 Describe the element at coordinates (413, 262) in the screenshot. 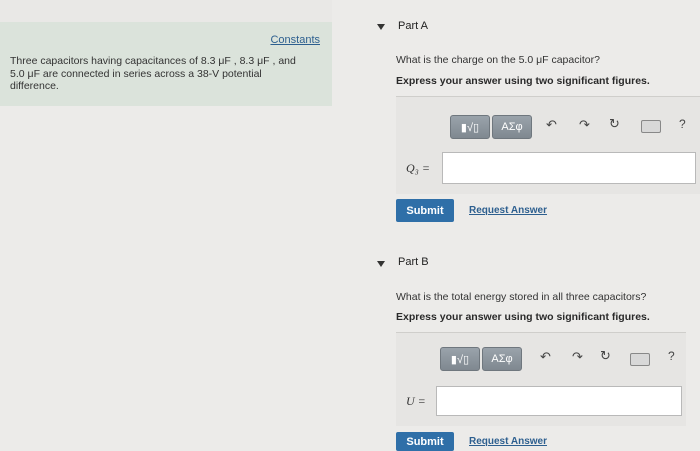

I see `part-b-title: Part B` at that location.